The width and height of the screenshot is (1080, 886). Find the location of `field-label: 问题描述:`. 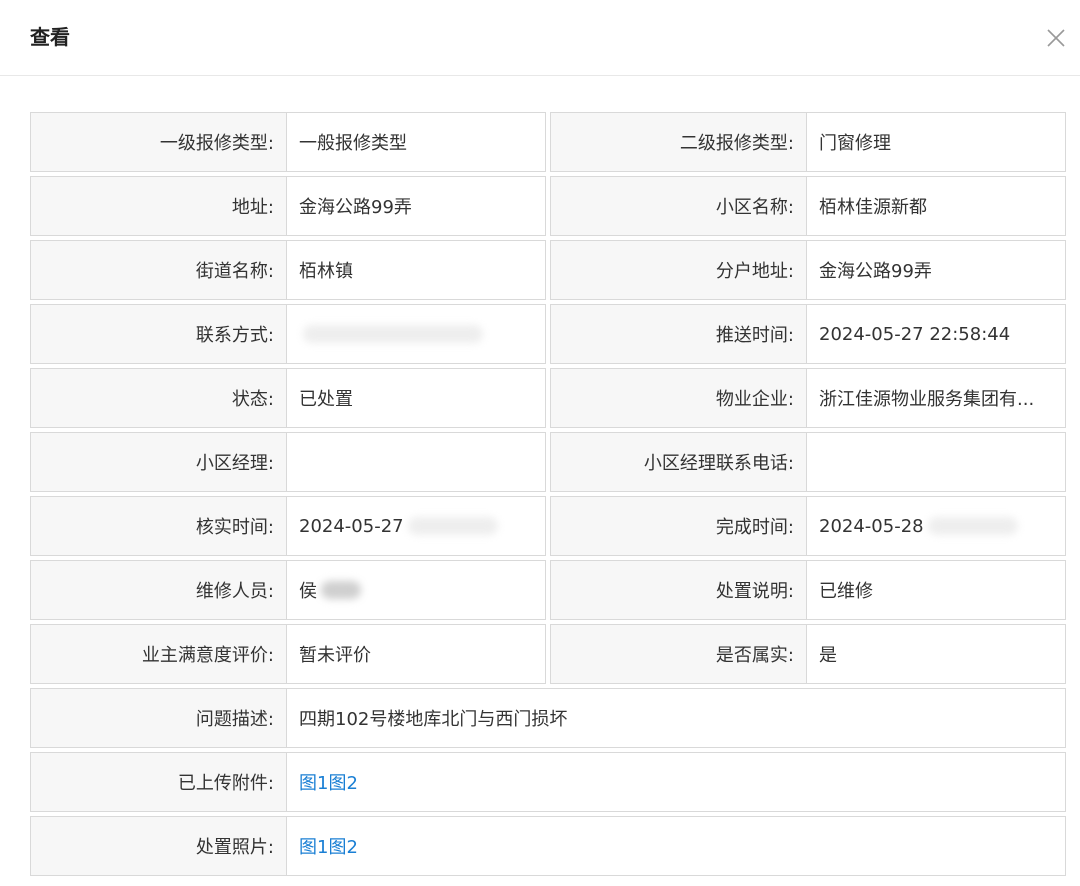

field-label: 问题描述: is located at coordinates (158, 718).